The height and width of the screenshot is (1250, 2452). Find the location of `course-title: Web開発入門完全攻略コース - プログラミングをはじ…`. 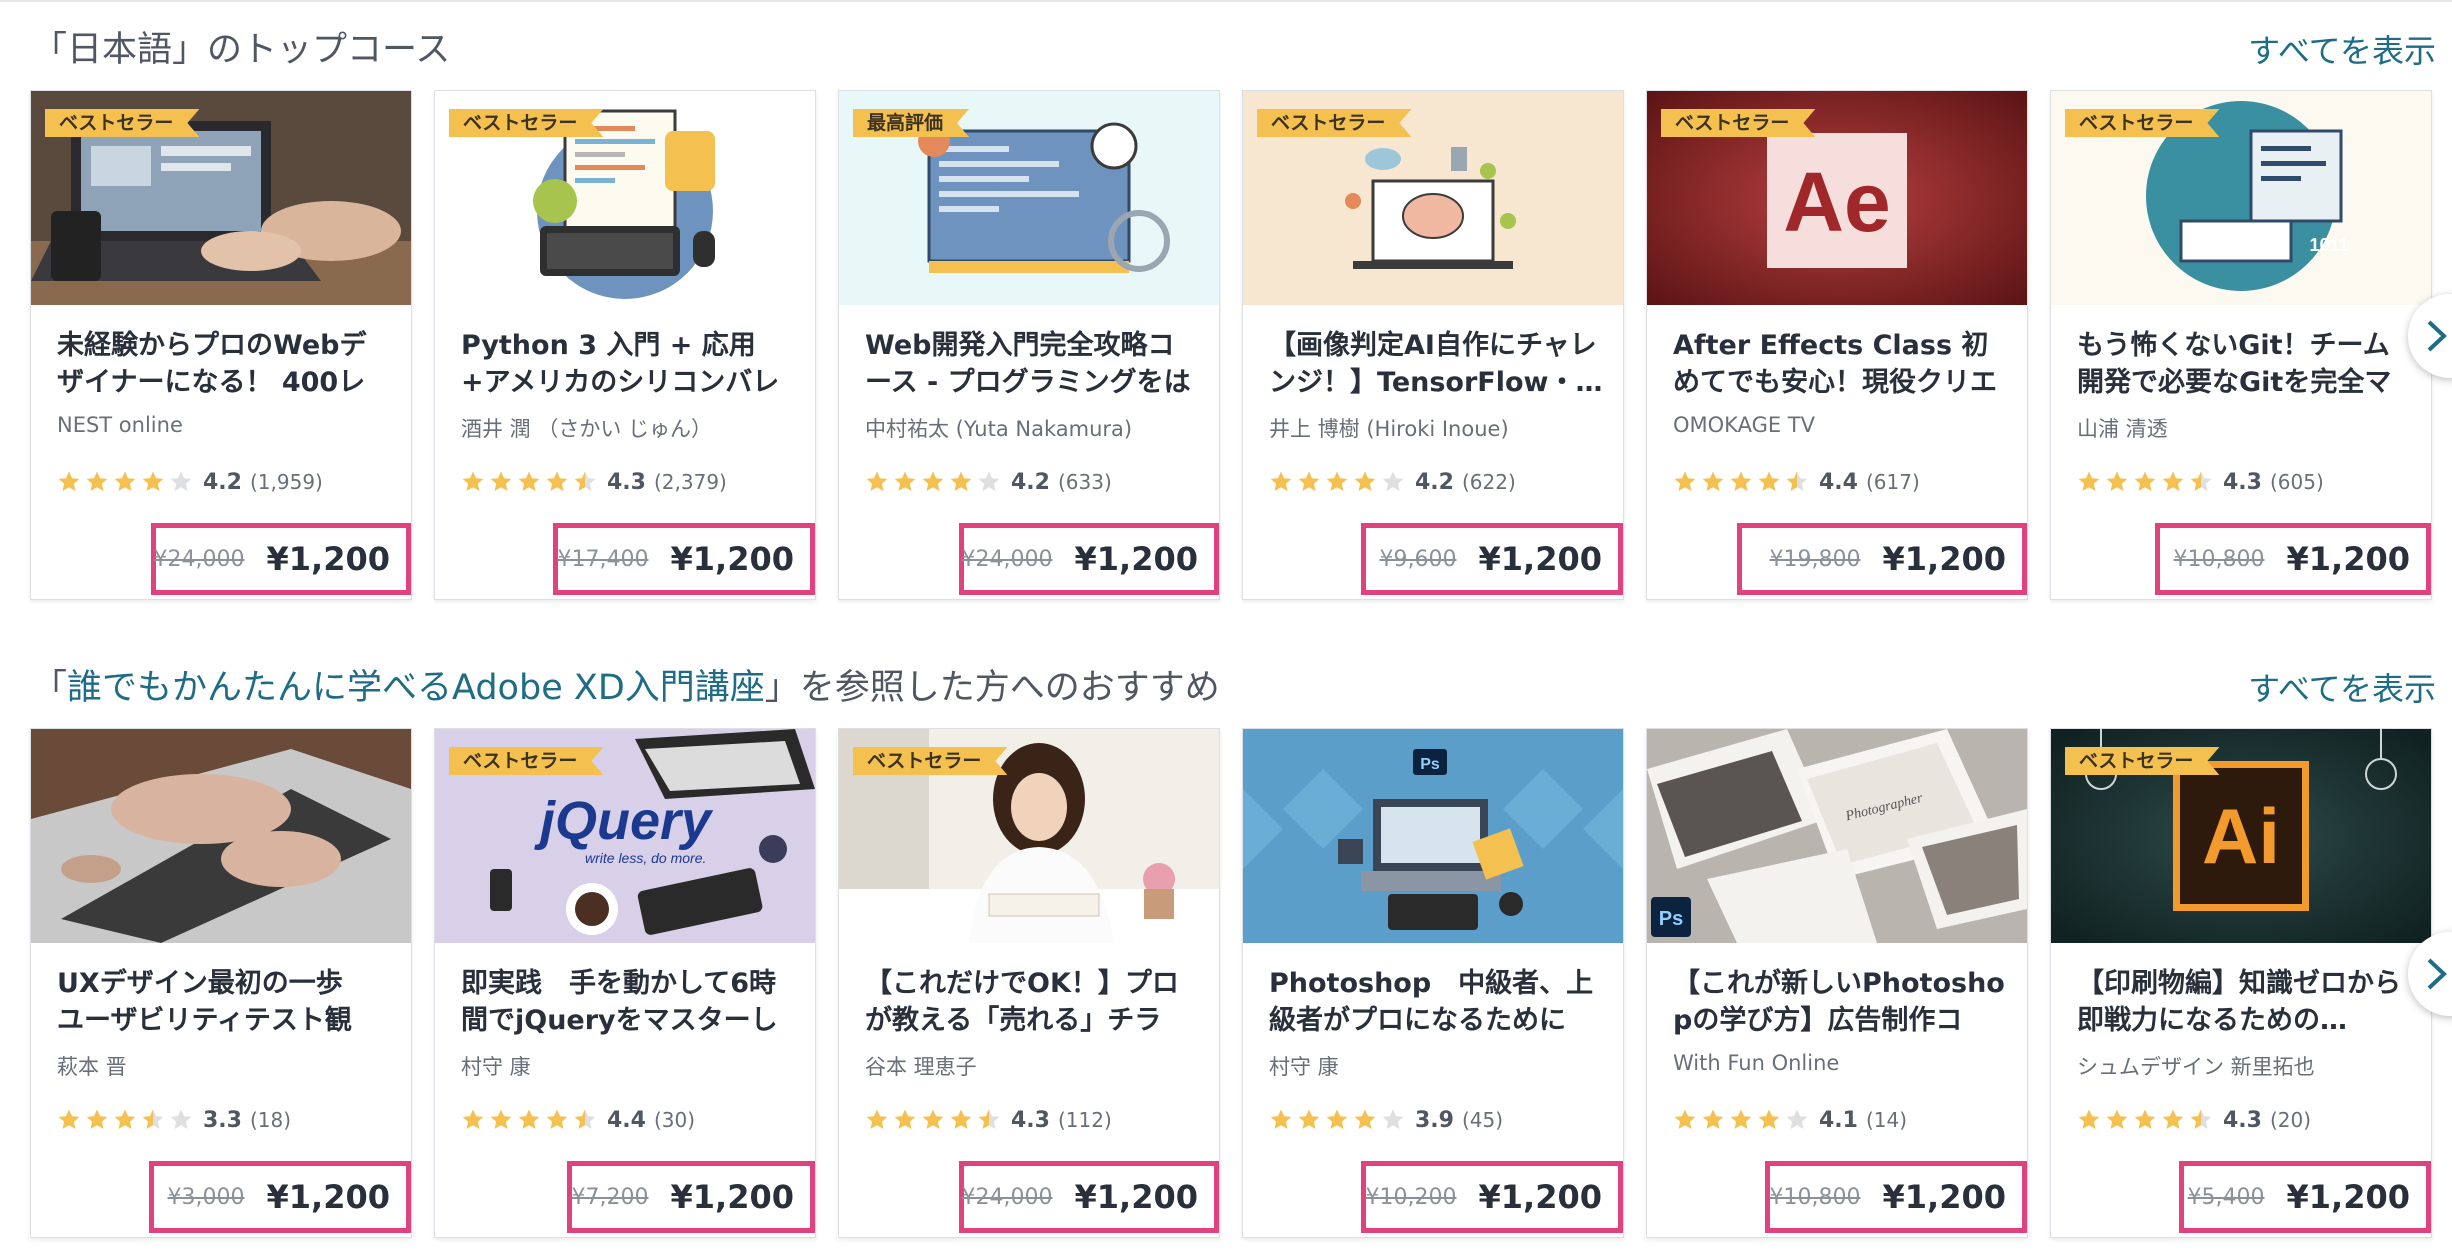

course-title: Web開発入門完全攻略コース - プログラミングをはじ… is located at coordinates (1033, 364).